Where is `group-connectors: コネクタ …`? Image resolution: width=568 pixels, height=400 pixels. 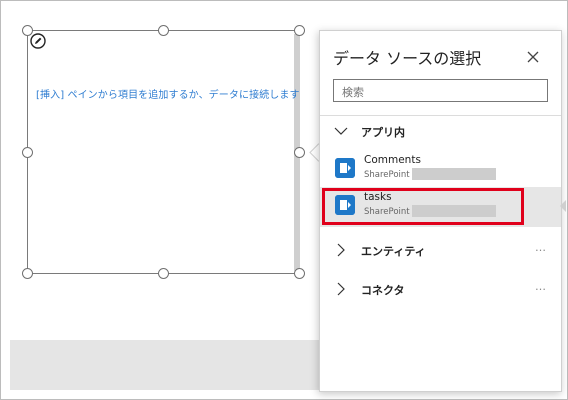 group-connectors: コネクタ … is located at coordinates (440, 290).